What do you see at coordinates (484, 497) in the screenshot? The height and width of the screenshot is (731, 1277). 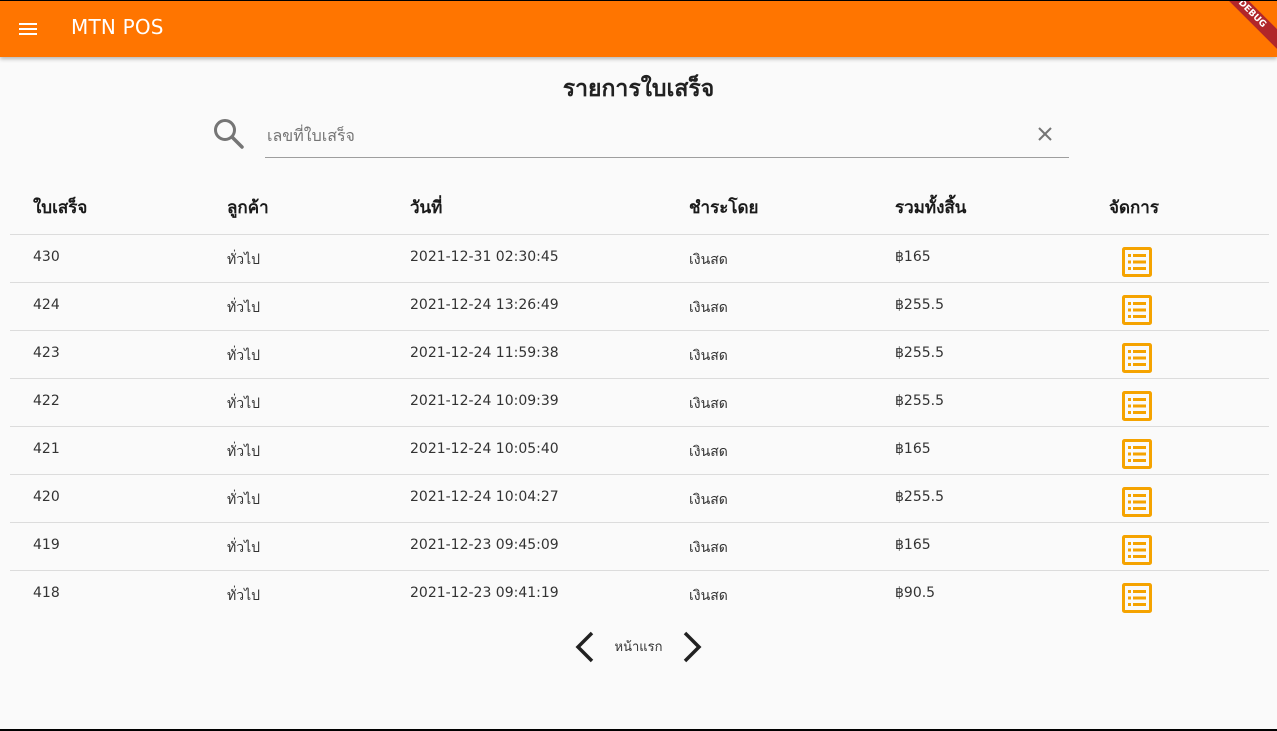 I see `receipt-date: 2021-12-24 10:04:27` at bounding box center [484, 497].